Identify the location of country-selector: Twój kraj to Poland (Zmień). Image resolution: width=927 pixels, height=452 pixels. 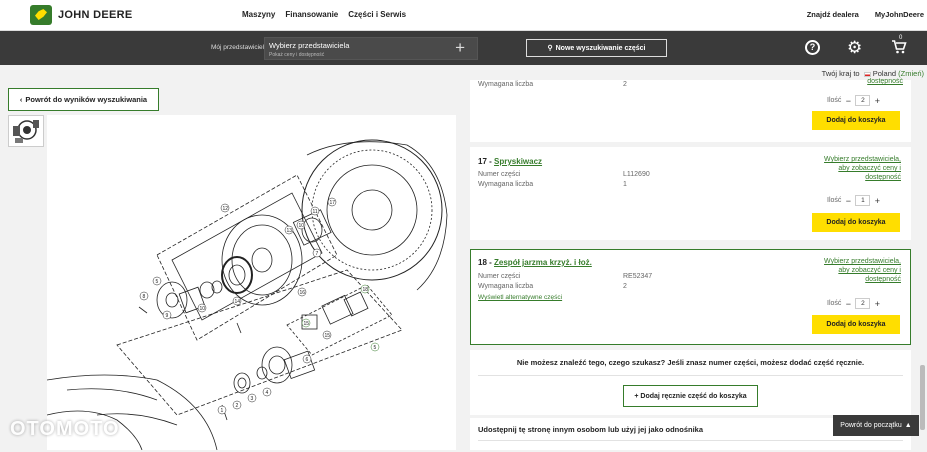
(873, 73).